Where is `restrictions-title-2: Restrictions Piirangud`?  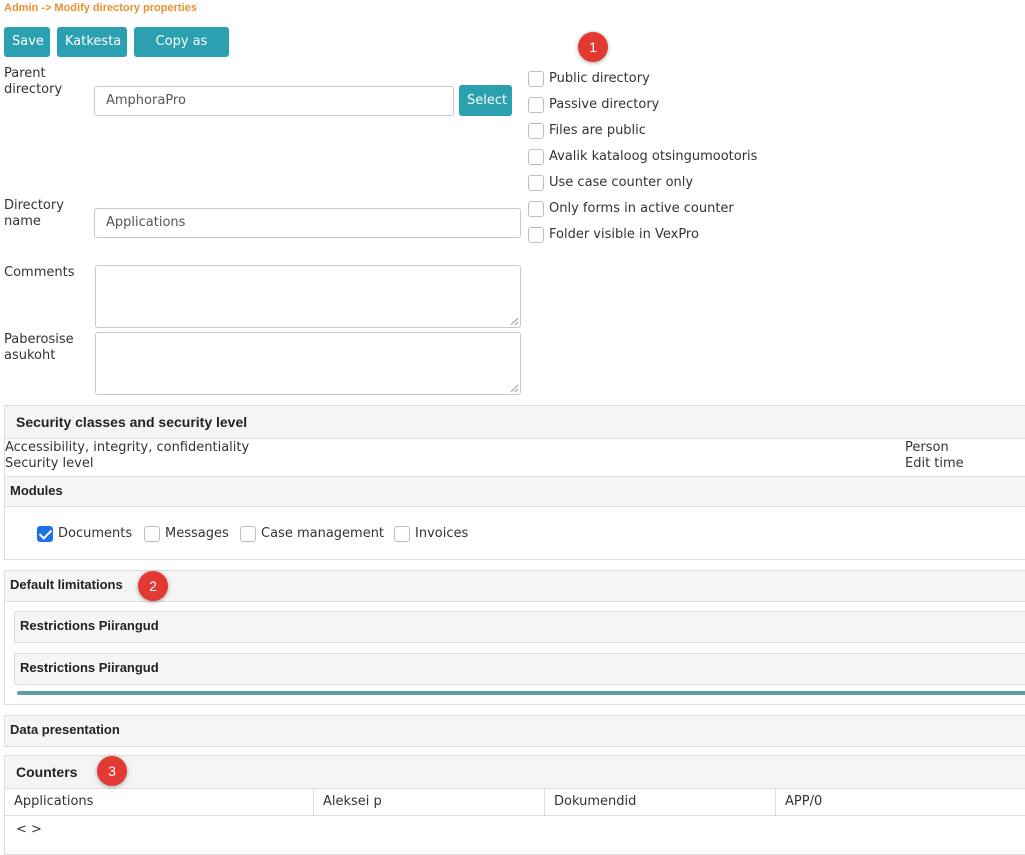 restrictions-title-2: Restrictions Piirangud is located at coordinates (89, 667).